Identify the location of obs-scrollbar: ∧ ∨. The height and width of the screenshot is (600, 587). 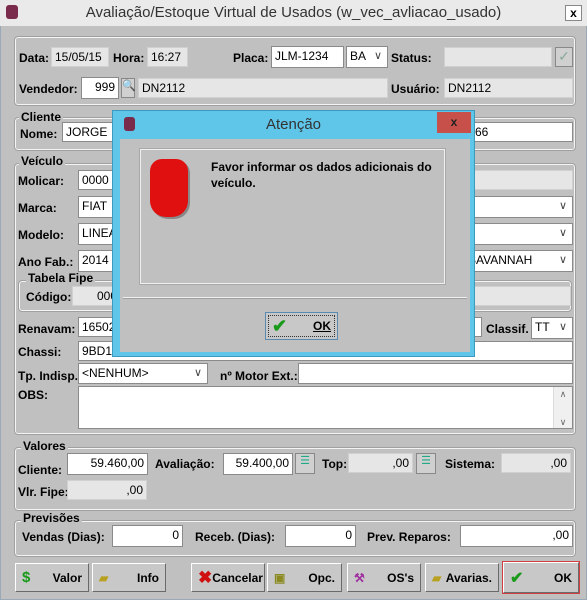
(562, 407).